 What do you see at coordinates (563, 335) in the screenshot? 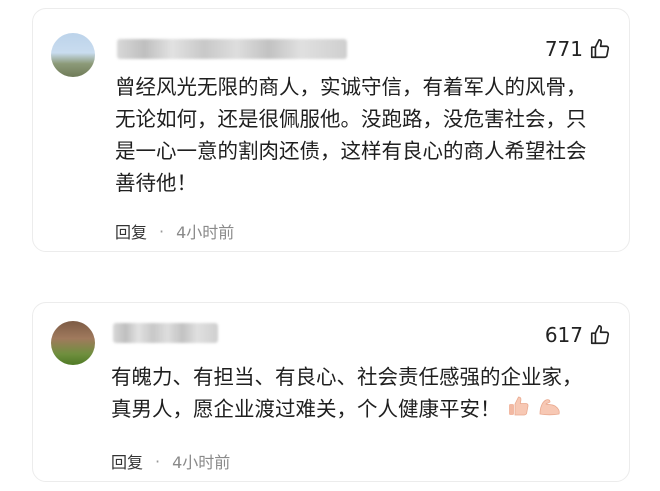
I see `like-count: 617` at bounding box center [563, 335].